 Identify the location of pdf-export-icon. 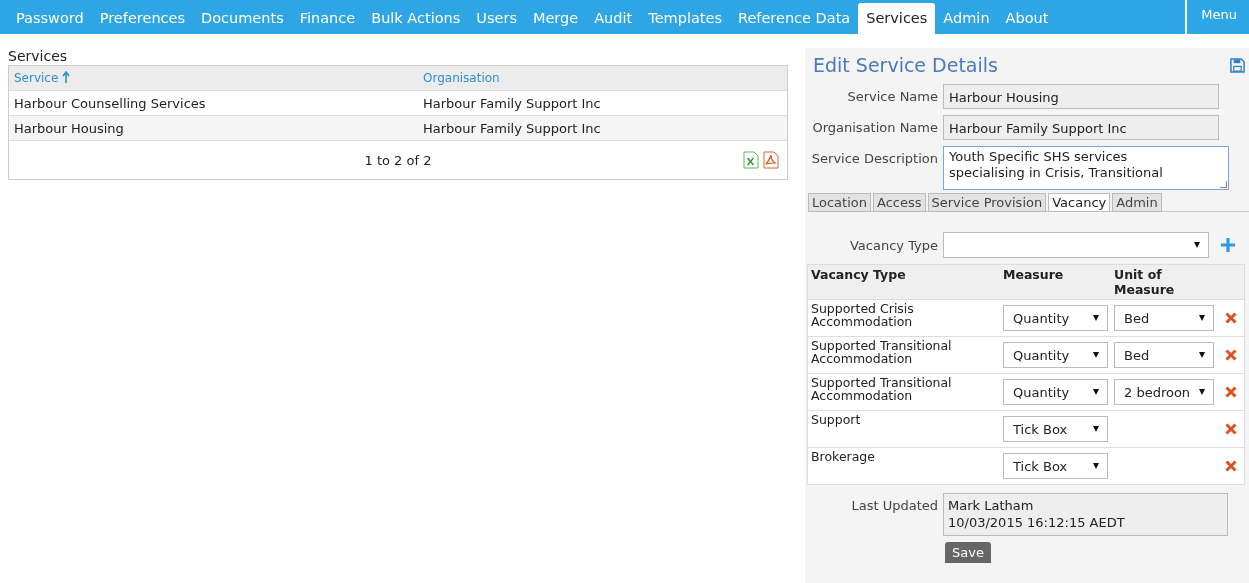
(771, 160).